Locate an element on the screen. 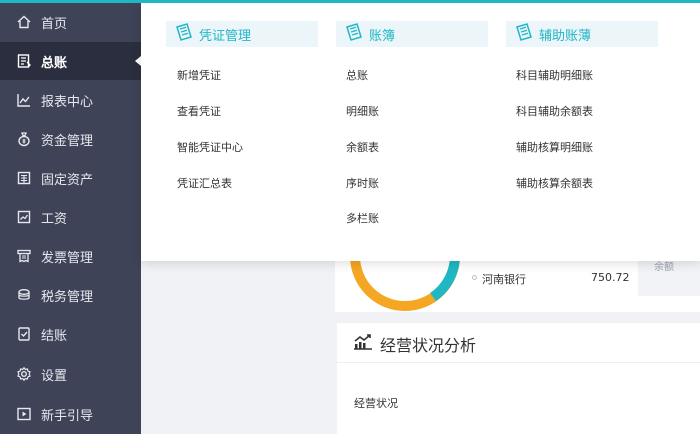 The height and width of the screenshot is (434, 700). sidebar-item-home: 首页 is located at coordinates (70, 22).